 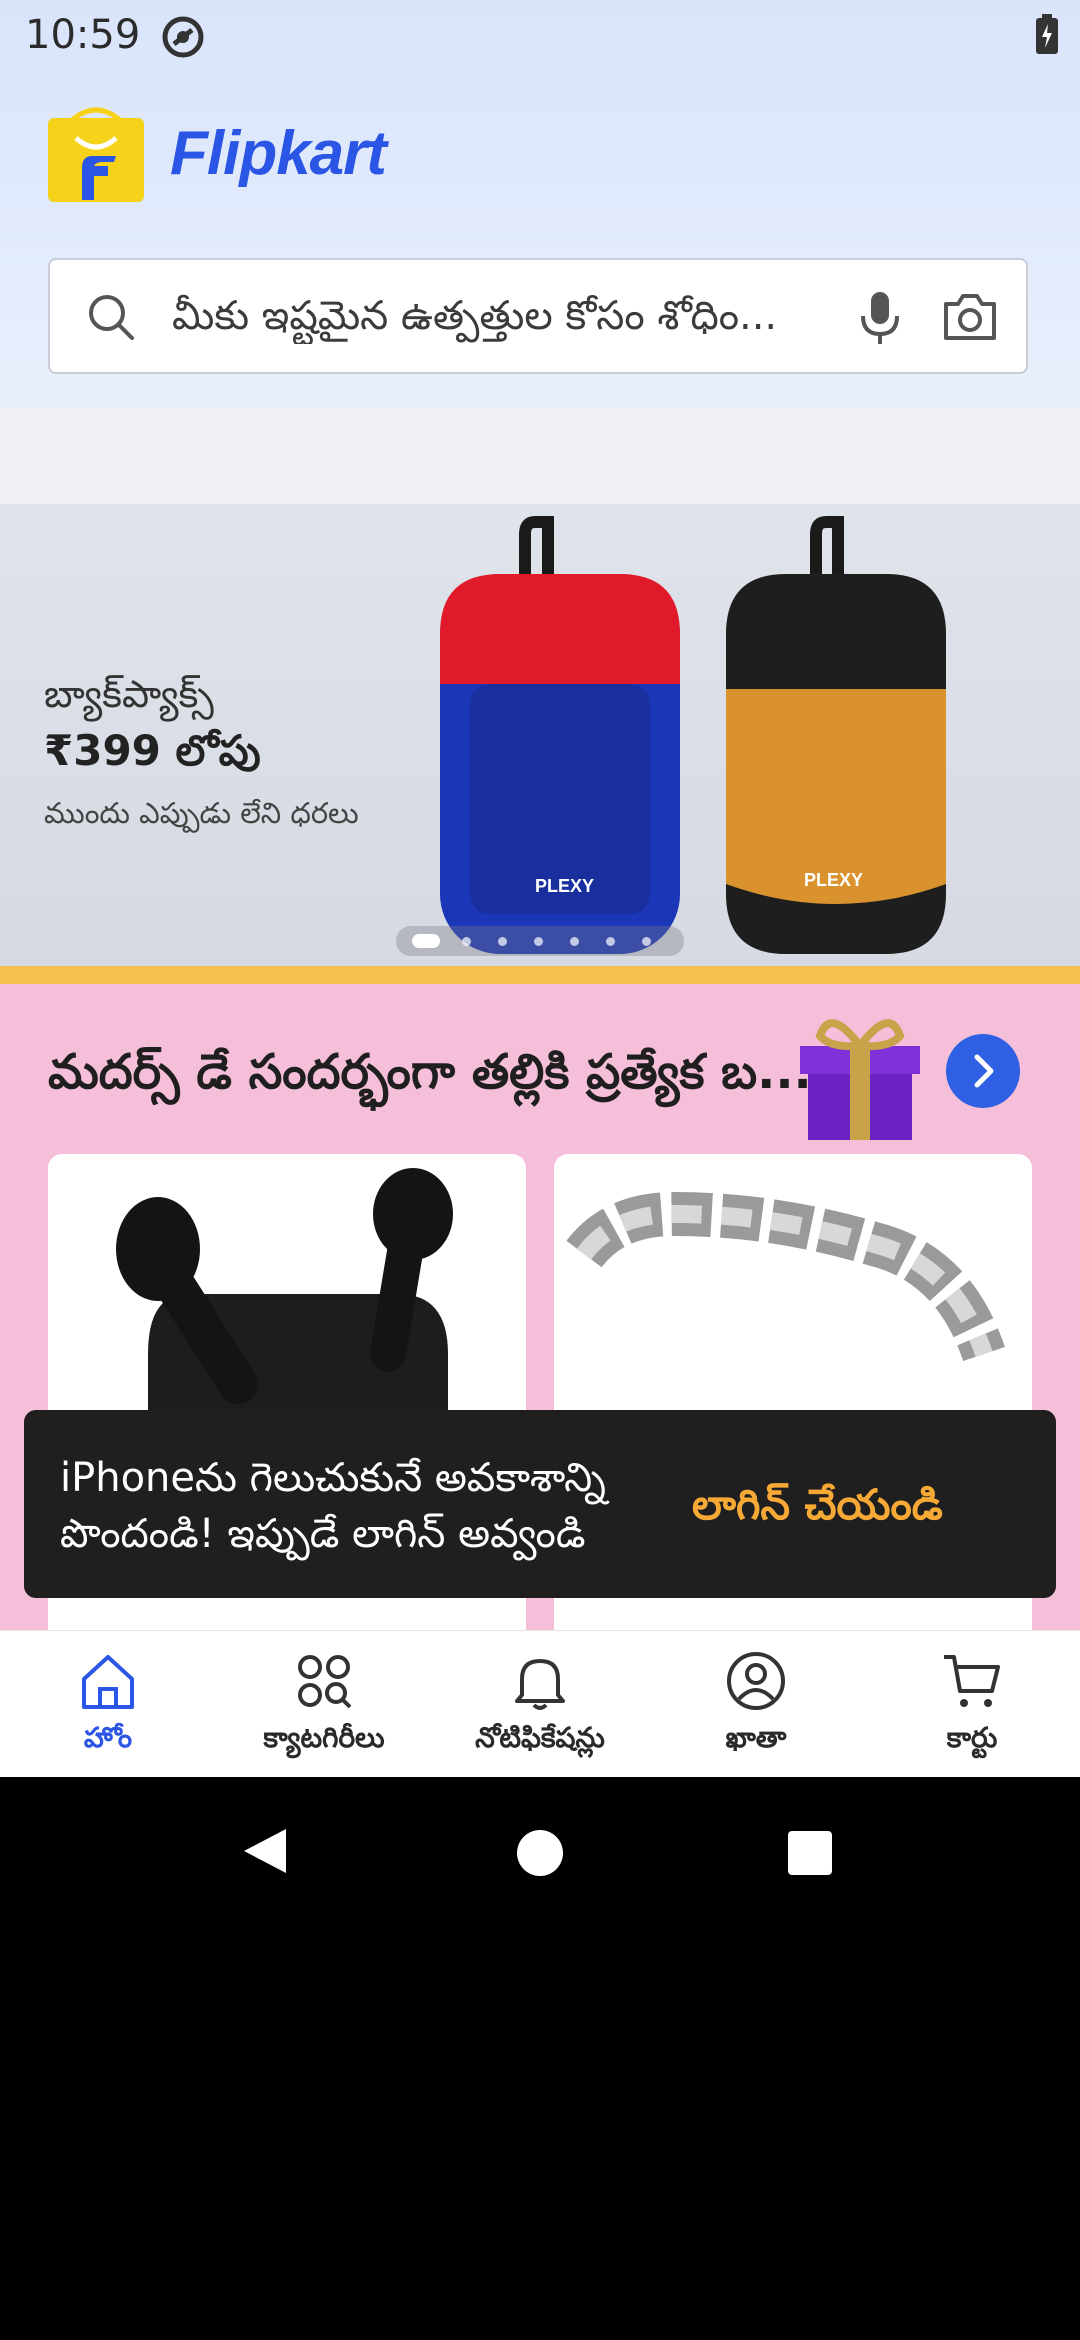 I want to click on nav-label: నోటిఫికేషన్లు, so click(x=540, y=1737).